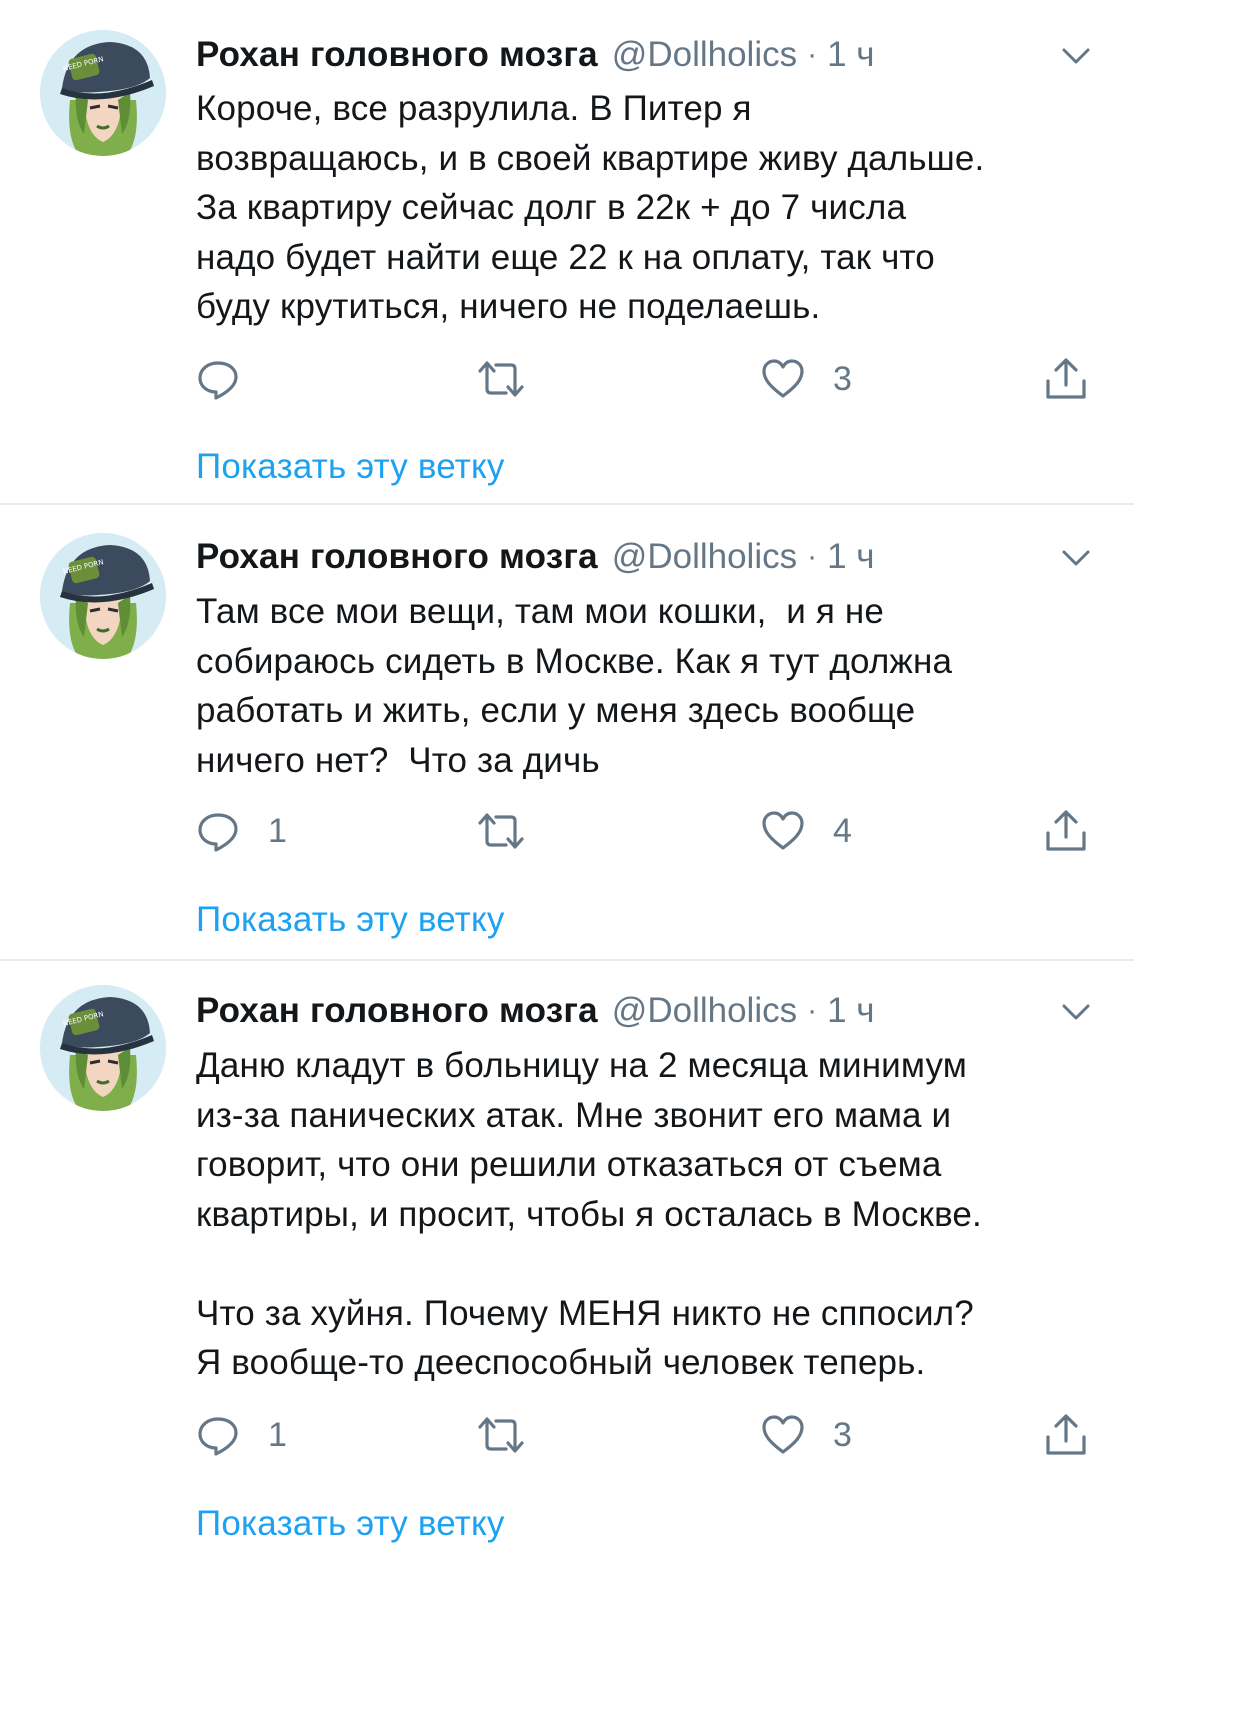 The width and height of the screenshot is (1242, 1720). Describe the element at coordinates (806, 831) in the screenshot. I see `like-button: 4` at that location.